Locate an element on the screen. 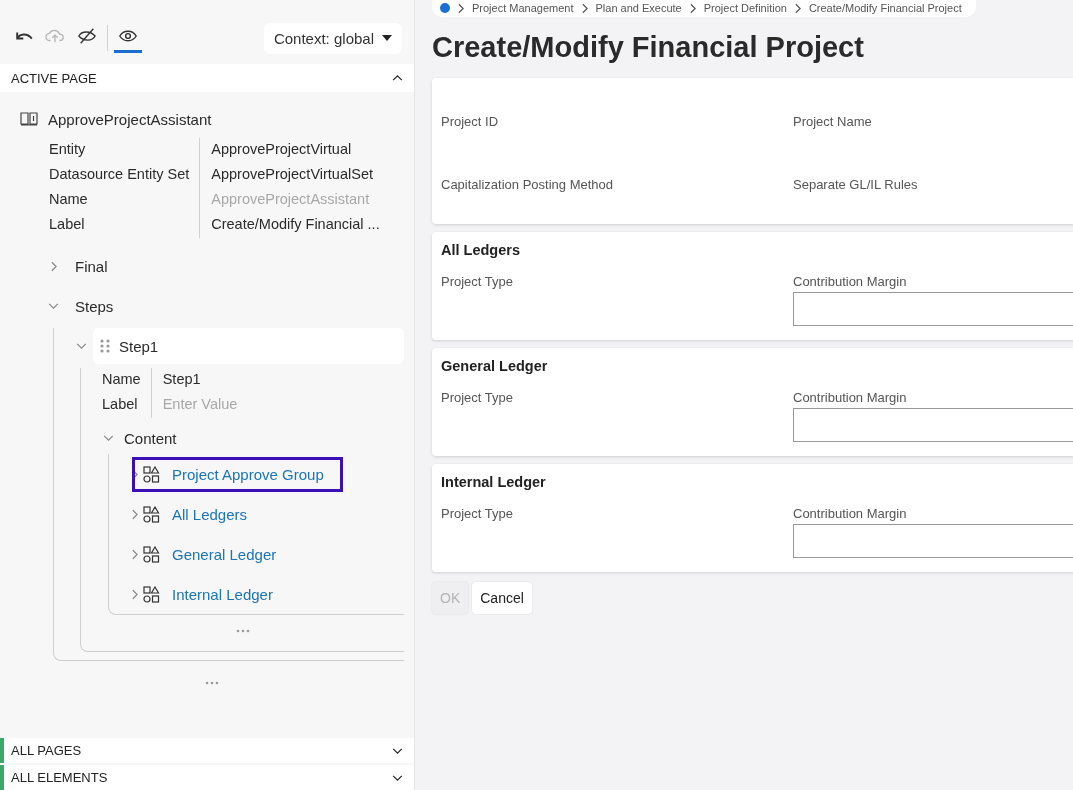 The width and height of the screenshot is (1073, 790). property-value: Step1 is located at coordinates (181, 379).